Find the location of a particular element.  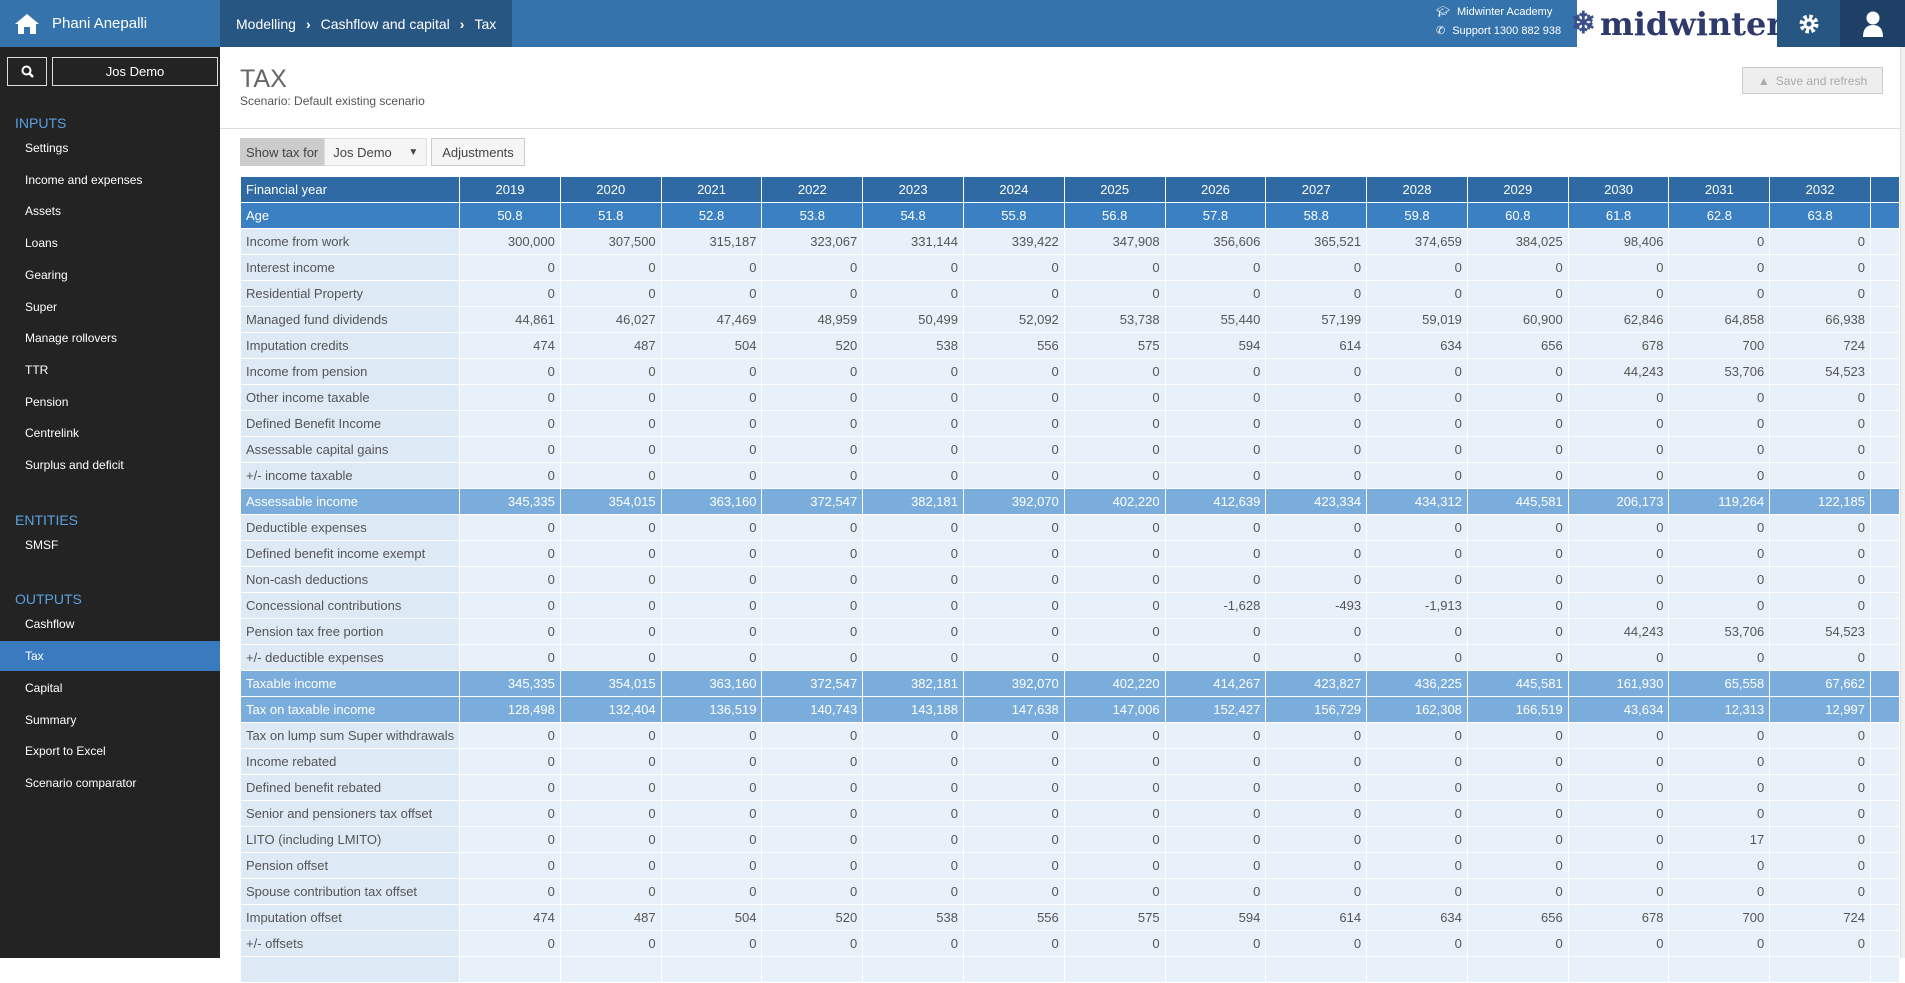

cell-value: 724 is located at coordinates (1820, 917).